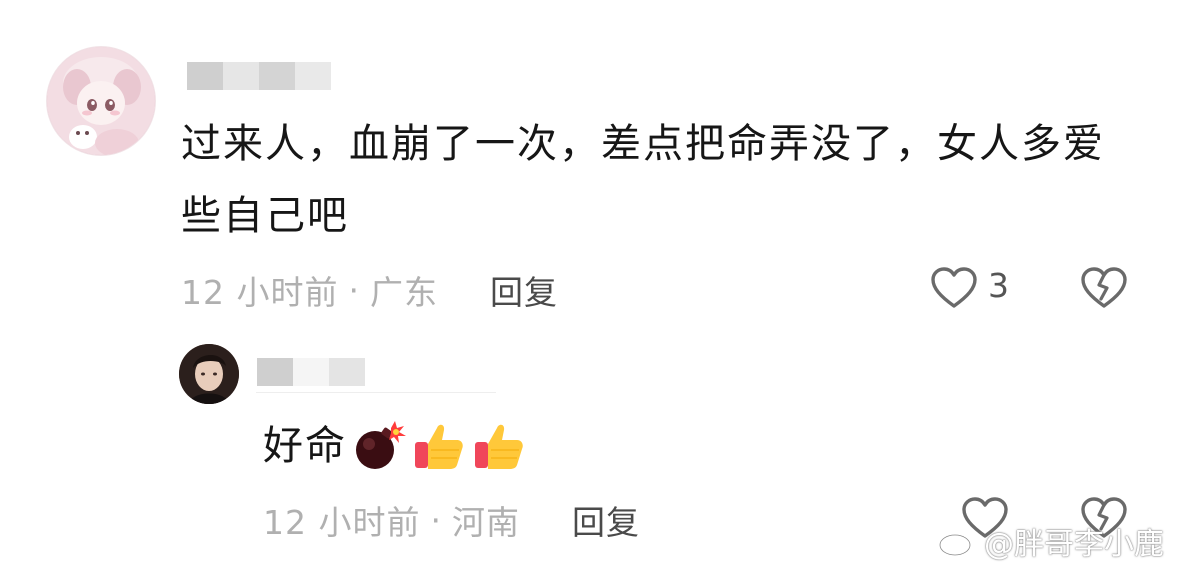 Image resolution: width=1178 pixels, height=573 pixels. I want to click on like-button, so click(954, 288).